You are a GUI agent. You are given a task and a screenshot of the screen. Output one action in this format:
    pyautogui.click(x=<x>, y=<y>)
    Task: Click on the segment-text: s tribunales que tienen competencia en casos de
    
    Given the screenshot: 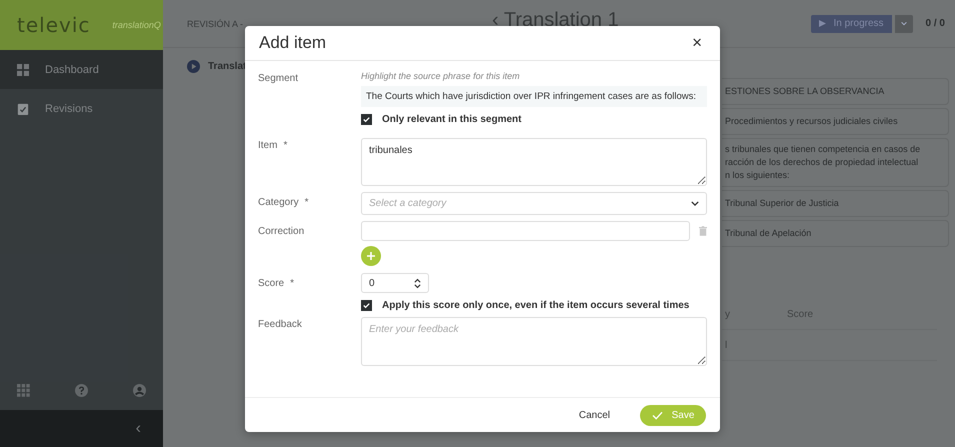 What is the action you would take?
    pyautogui.click(x=823, y=149)
    